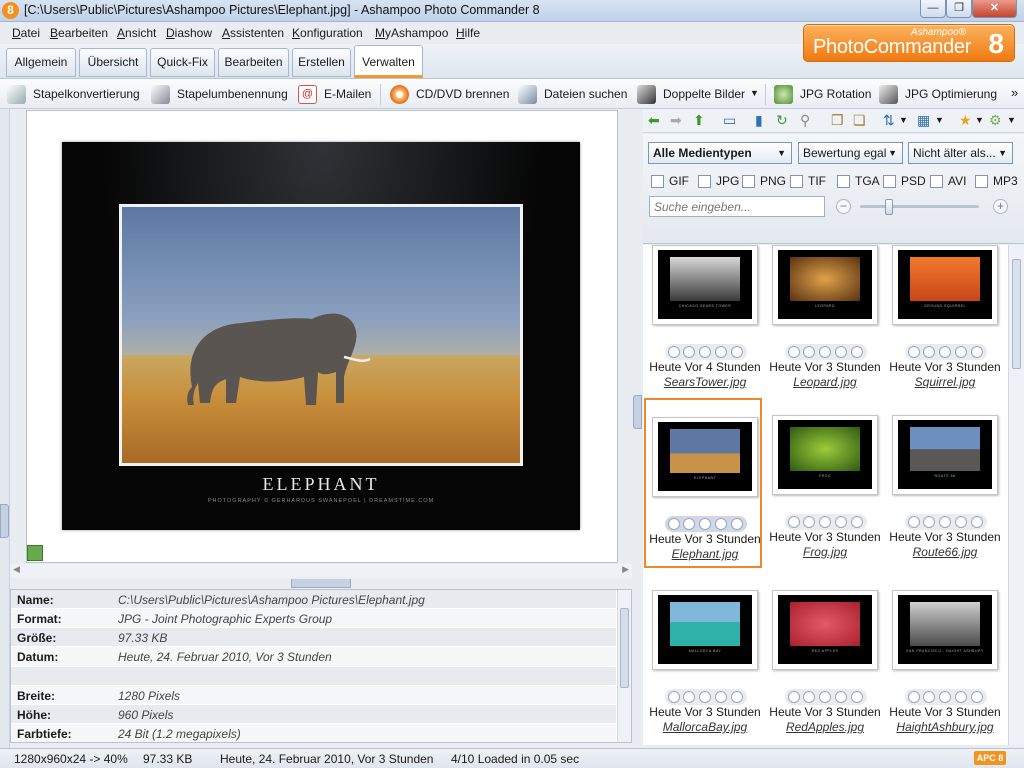  I want to click on poster-title: ELEPHANT, so click(321, 484).